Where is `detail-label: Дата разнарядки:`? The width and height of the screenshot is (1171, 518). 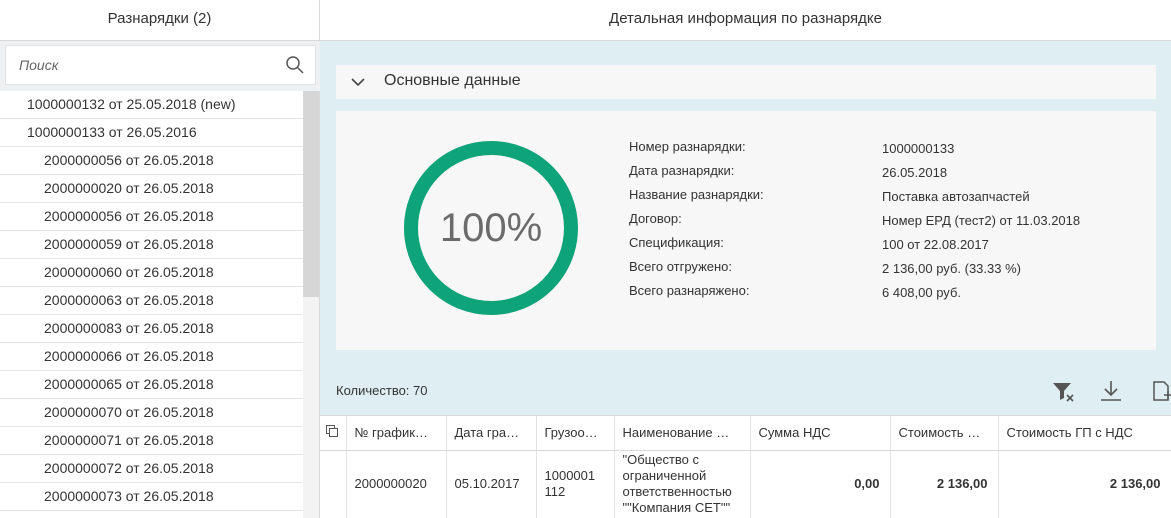 detail-label: Дата разнарядки: is located at coordinates (682, 170).